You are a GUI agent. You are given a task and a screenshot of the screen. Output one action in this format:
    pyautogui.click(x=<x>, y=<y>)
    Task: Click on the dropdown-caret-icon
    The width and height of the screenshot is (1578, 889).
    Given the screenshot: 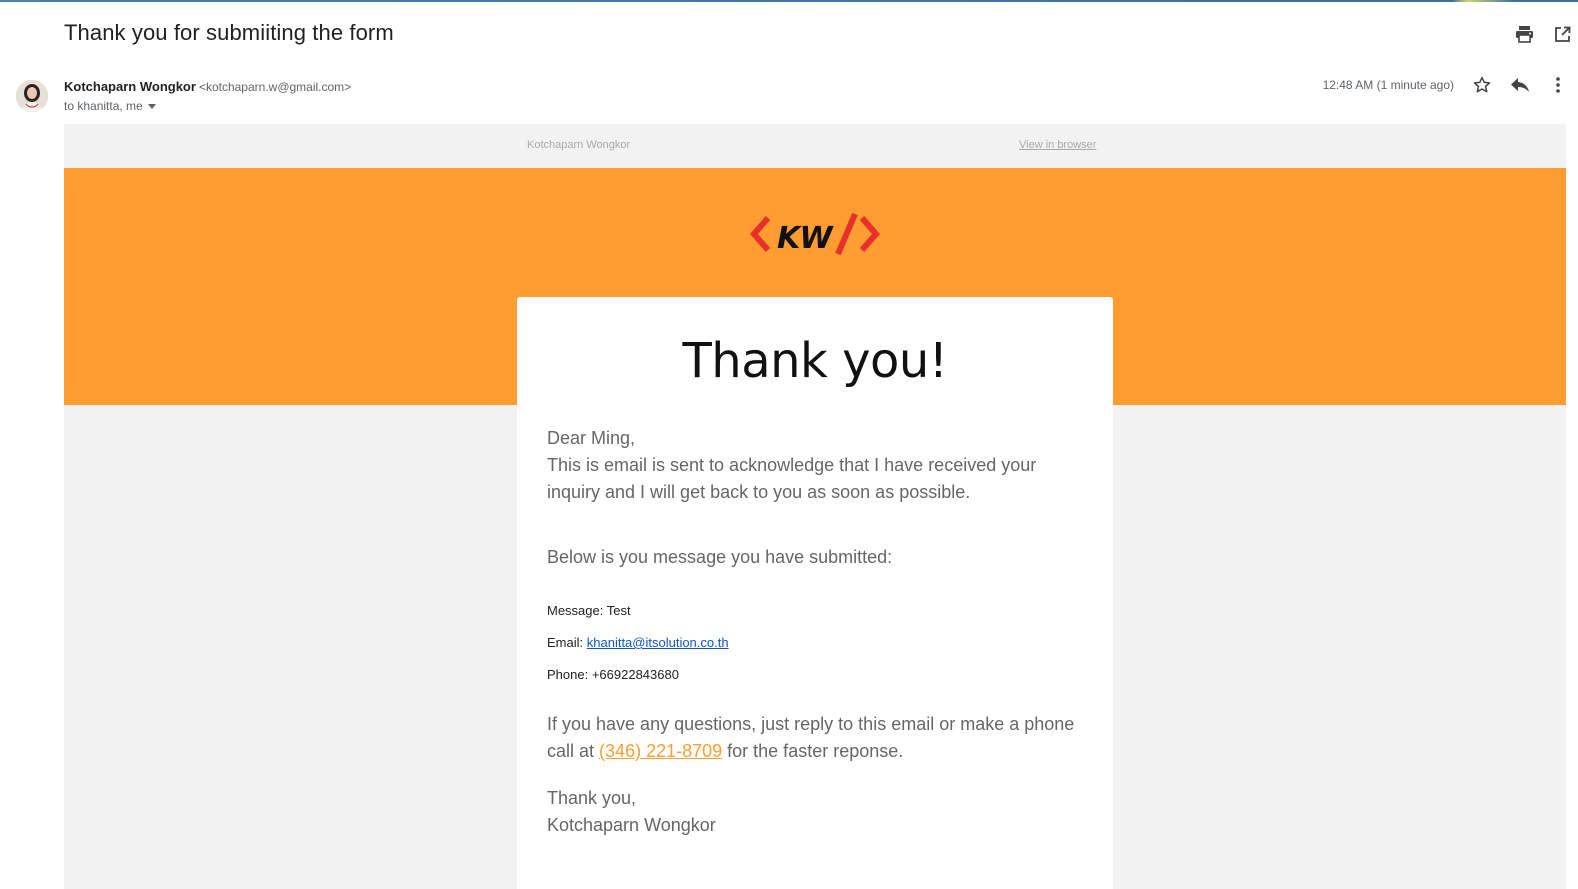 What is the action you would take?
    pyautogui.click(x=151, y=106)
    